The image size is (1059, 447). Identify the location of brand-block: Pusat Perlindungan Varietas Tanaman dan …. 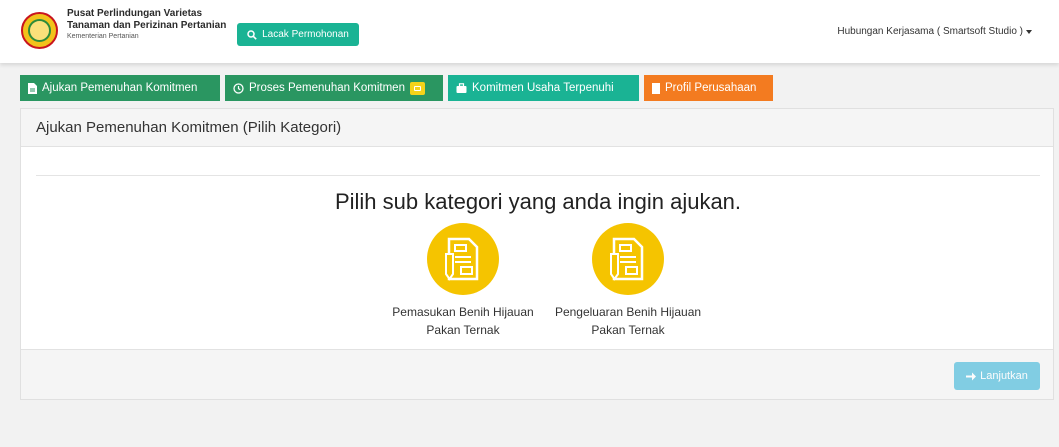
(147, 24).